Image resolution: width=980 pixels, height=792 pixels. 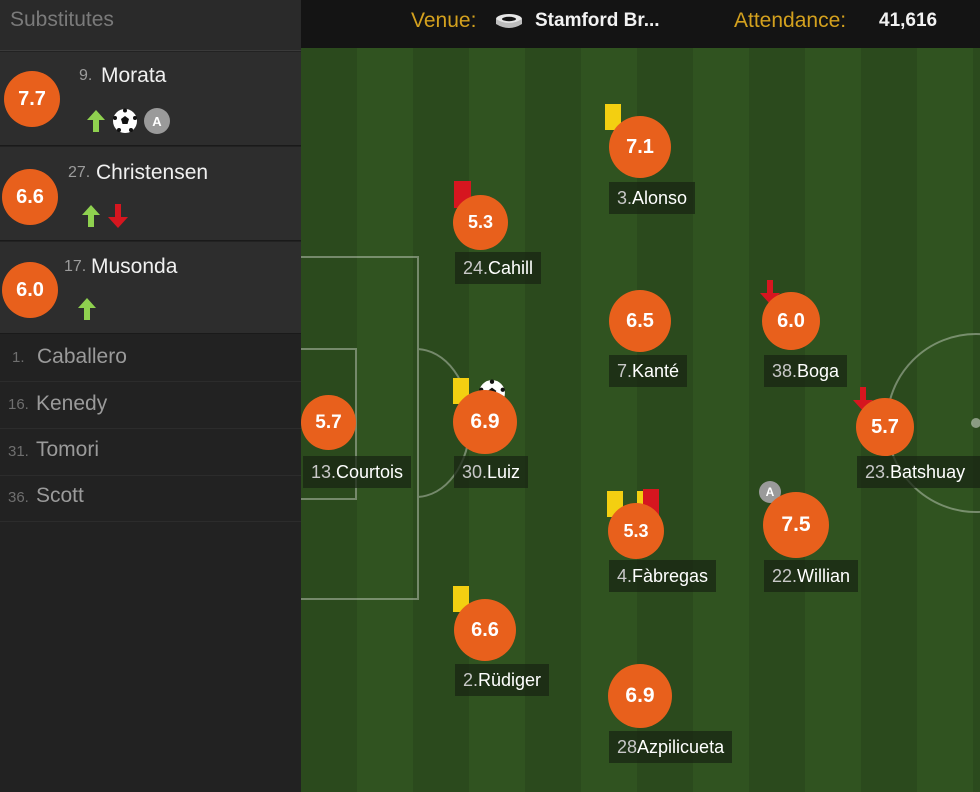 I want to click on player-name: Morata, so click(x=134, y=75).